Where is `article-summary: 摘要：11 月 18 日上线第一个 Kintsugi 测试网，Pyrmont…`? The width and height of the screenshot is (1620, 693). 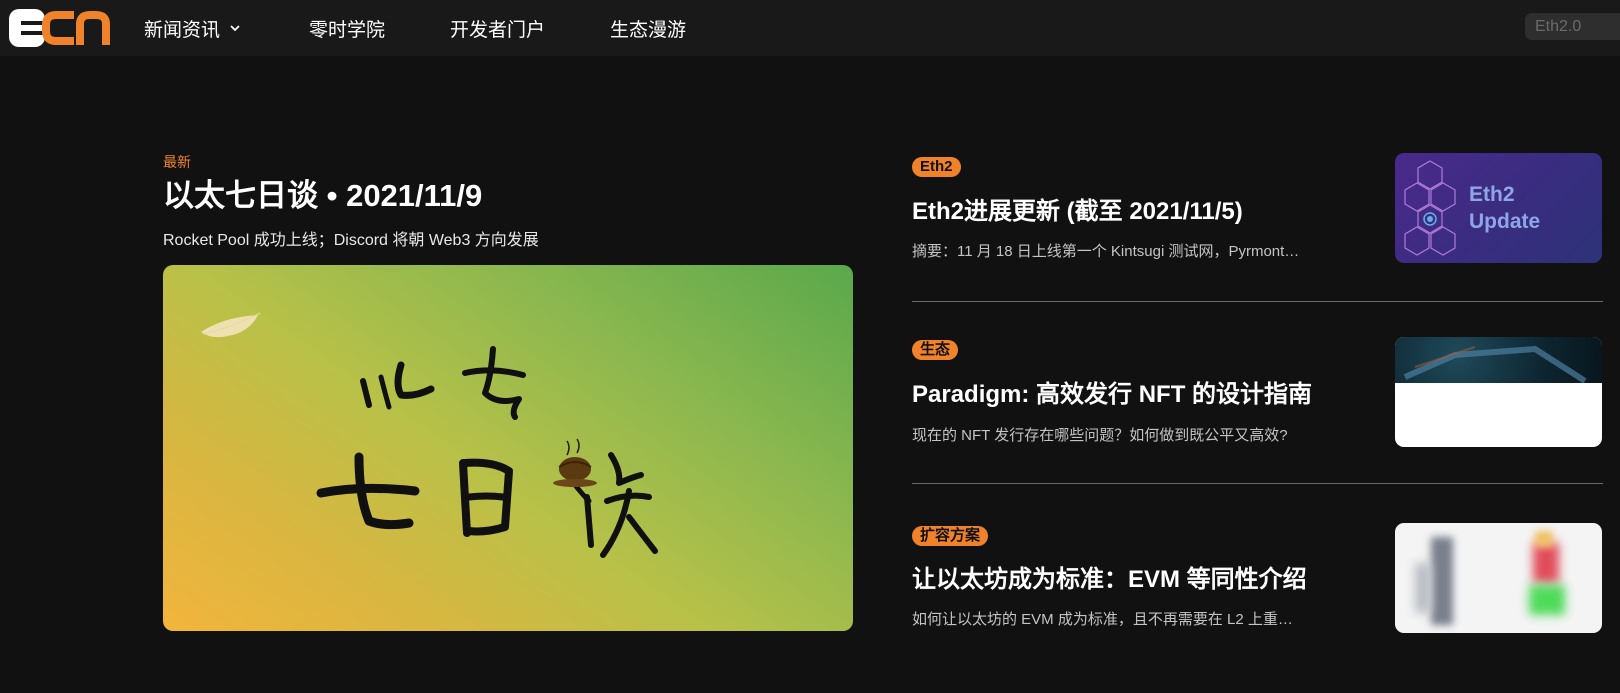 article-summary: 摘要：11 月 18 日上线第一个 Kintsugi 测试网，Pyrmont… is located at coordinates (1106, 251).